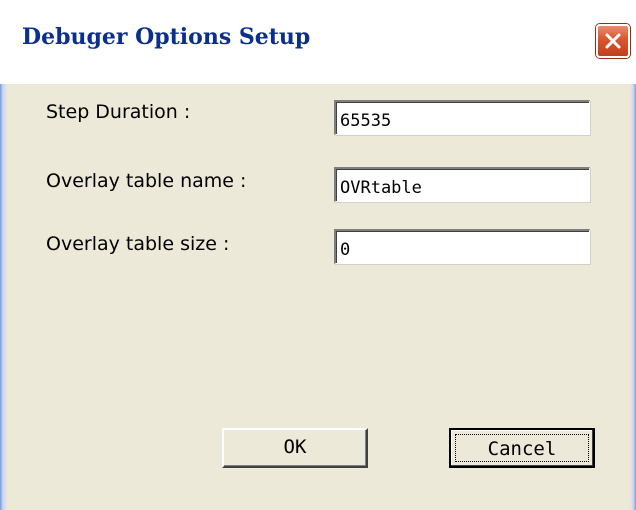 This screenshot has width=636, height=510. Describe the element at coordinates (166, 37) in the screenshot. I see `window-title: Debuger Options Setup` at that location.